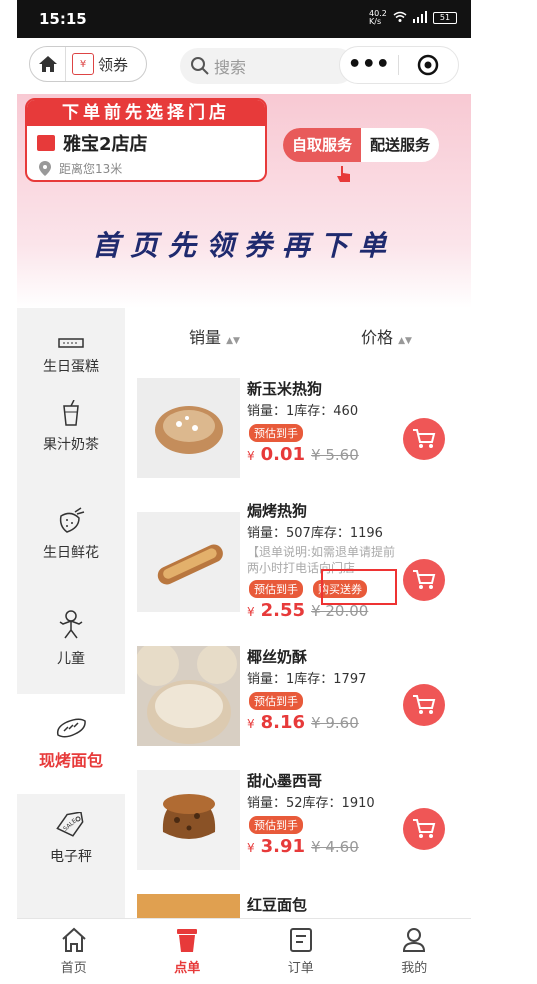 This screenshot has width=537, height=984. Describe the element at coordinates (46, 143) in the screenshot. I see `store-logo-icon` at that location.